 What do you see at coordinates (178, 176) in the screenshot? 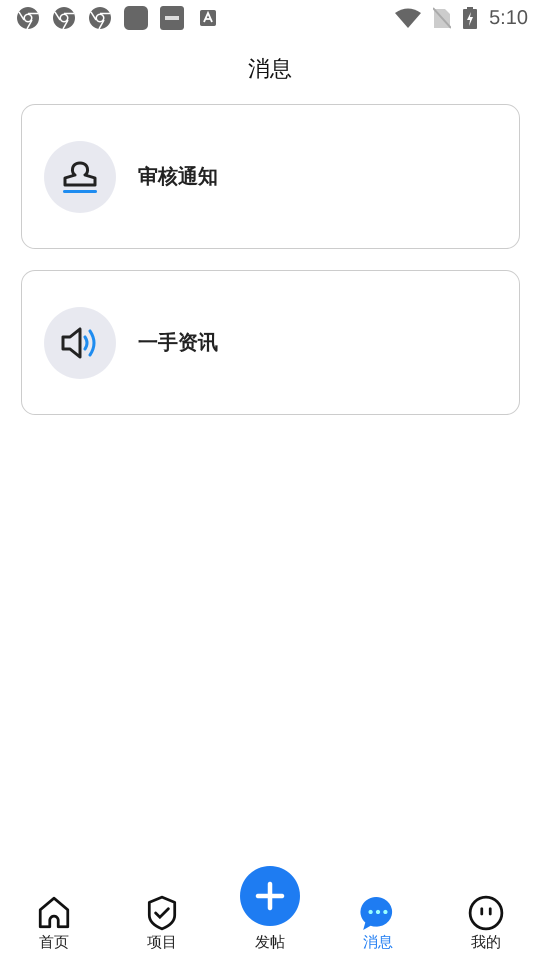
I see `card-label: 审核通知` at bounding box center [178, 176].